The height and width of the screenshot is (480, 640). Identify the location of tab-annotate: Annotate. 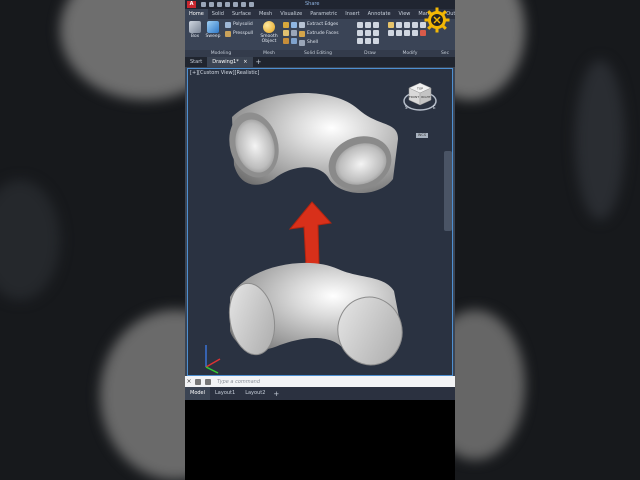
(379, 14).